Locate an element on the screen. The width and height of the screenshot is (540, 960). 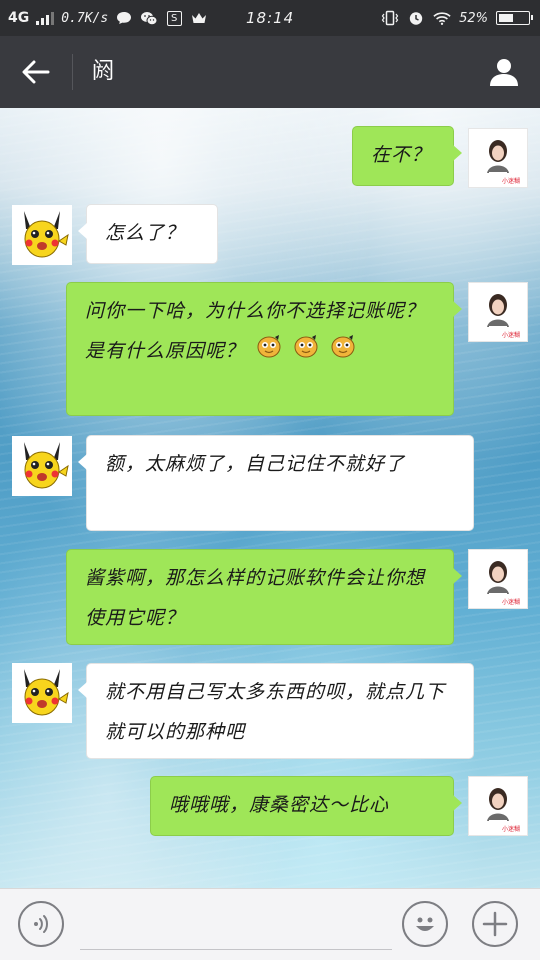
message-input is located at coordinates (236, 926).